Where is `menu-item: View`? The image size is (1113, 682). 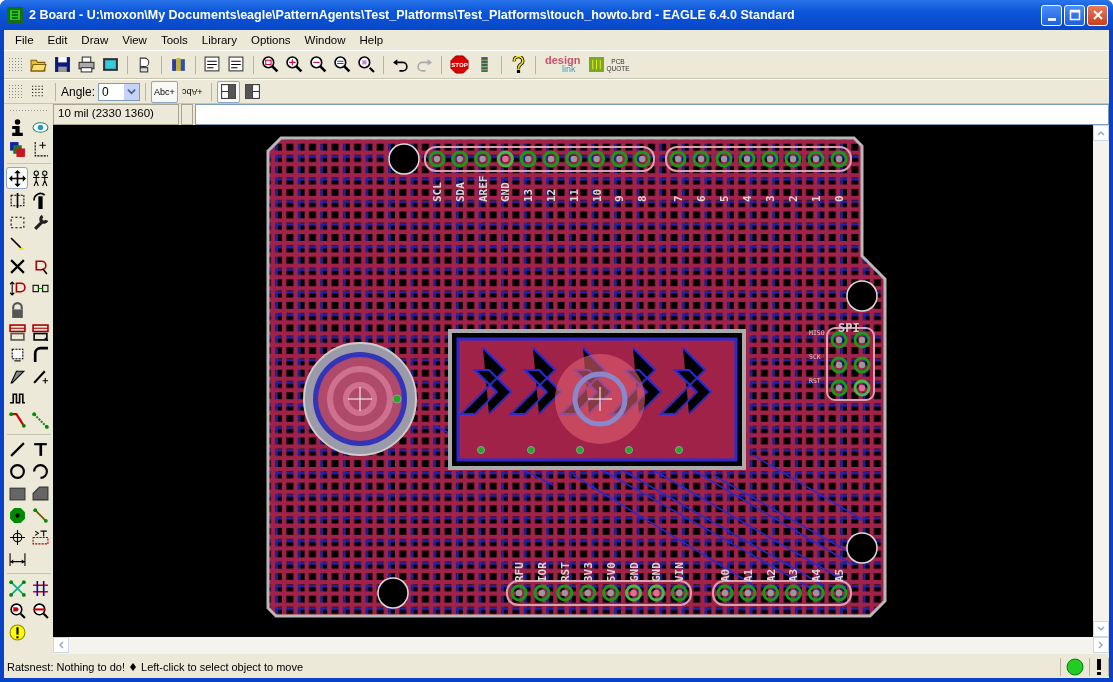
menu-item: View is located at coordinates (134, 40).